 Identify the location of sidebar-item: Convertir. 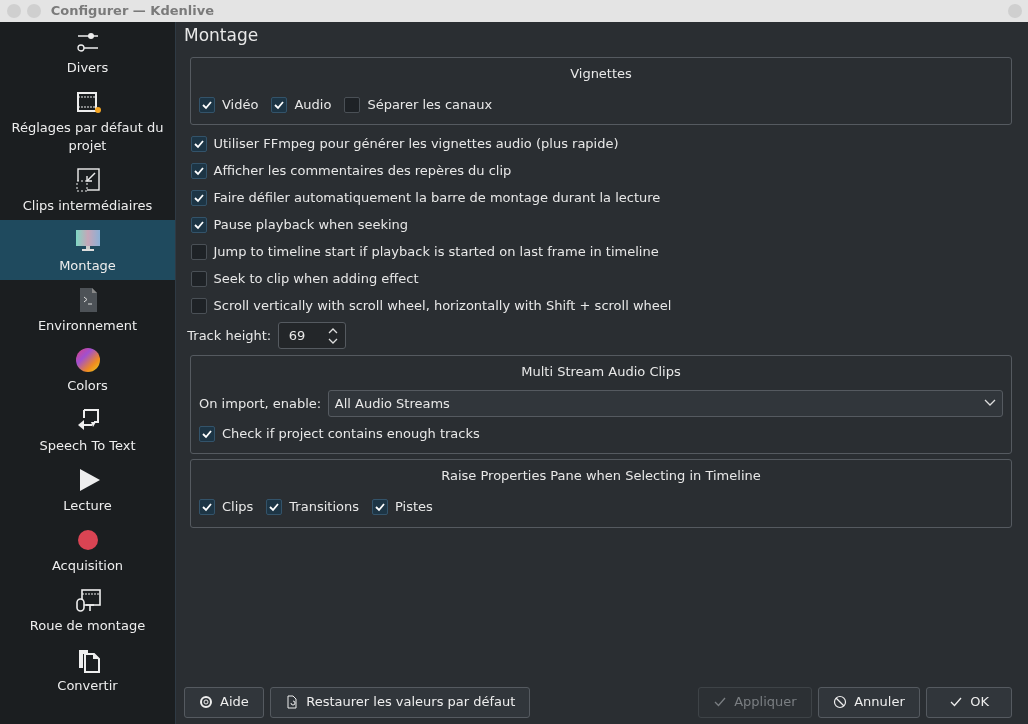
(87, 670).